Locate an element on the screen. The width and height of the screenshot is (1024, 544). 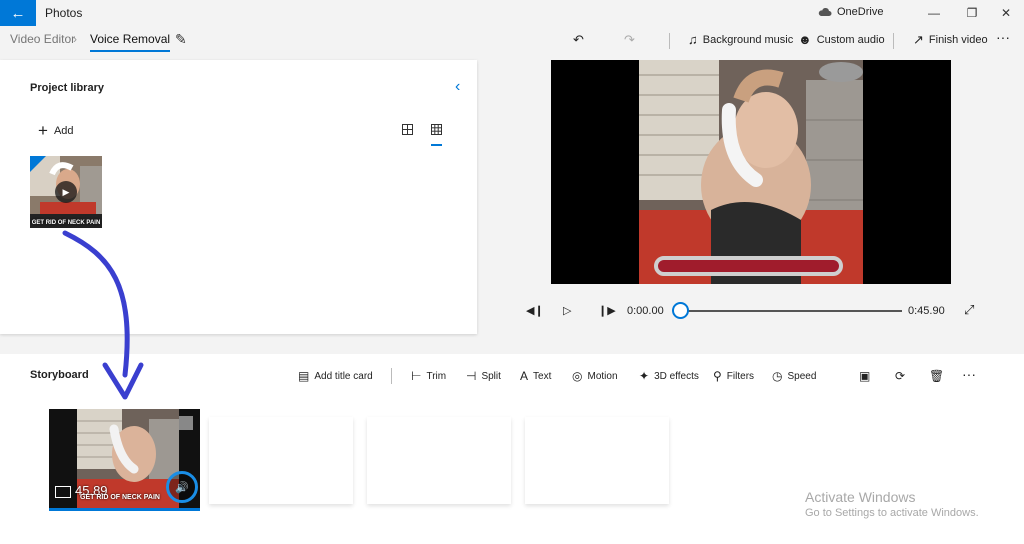
seek-bar is located at coordinates (791, 311).